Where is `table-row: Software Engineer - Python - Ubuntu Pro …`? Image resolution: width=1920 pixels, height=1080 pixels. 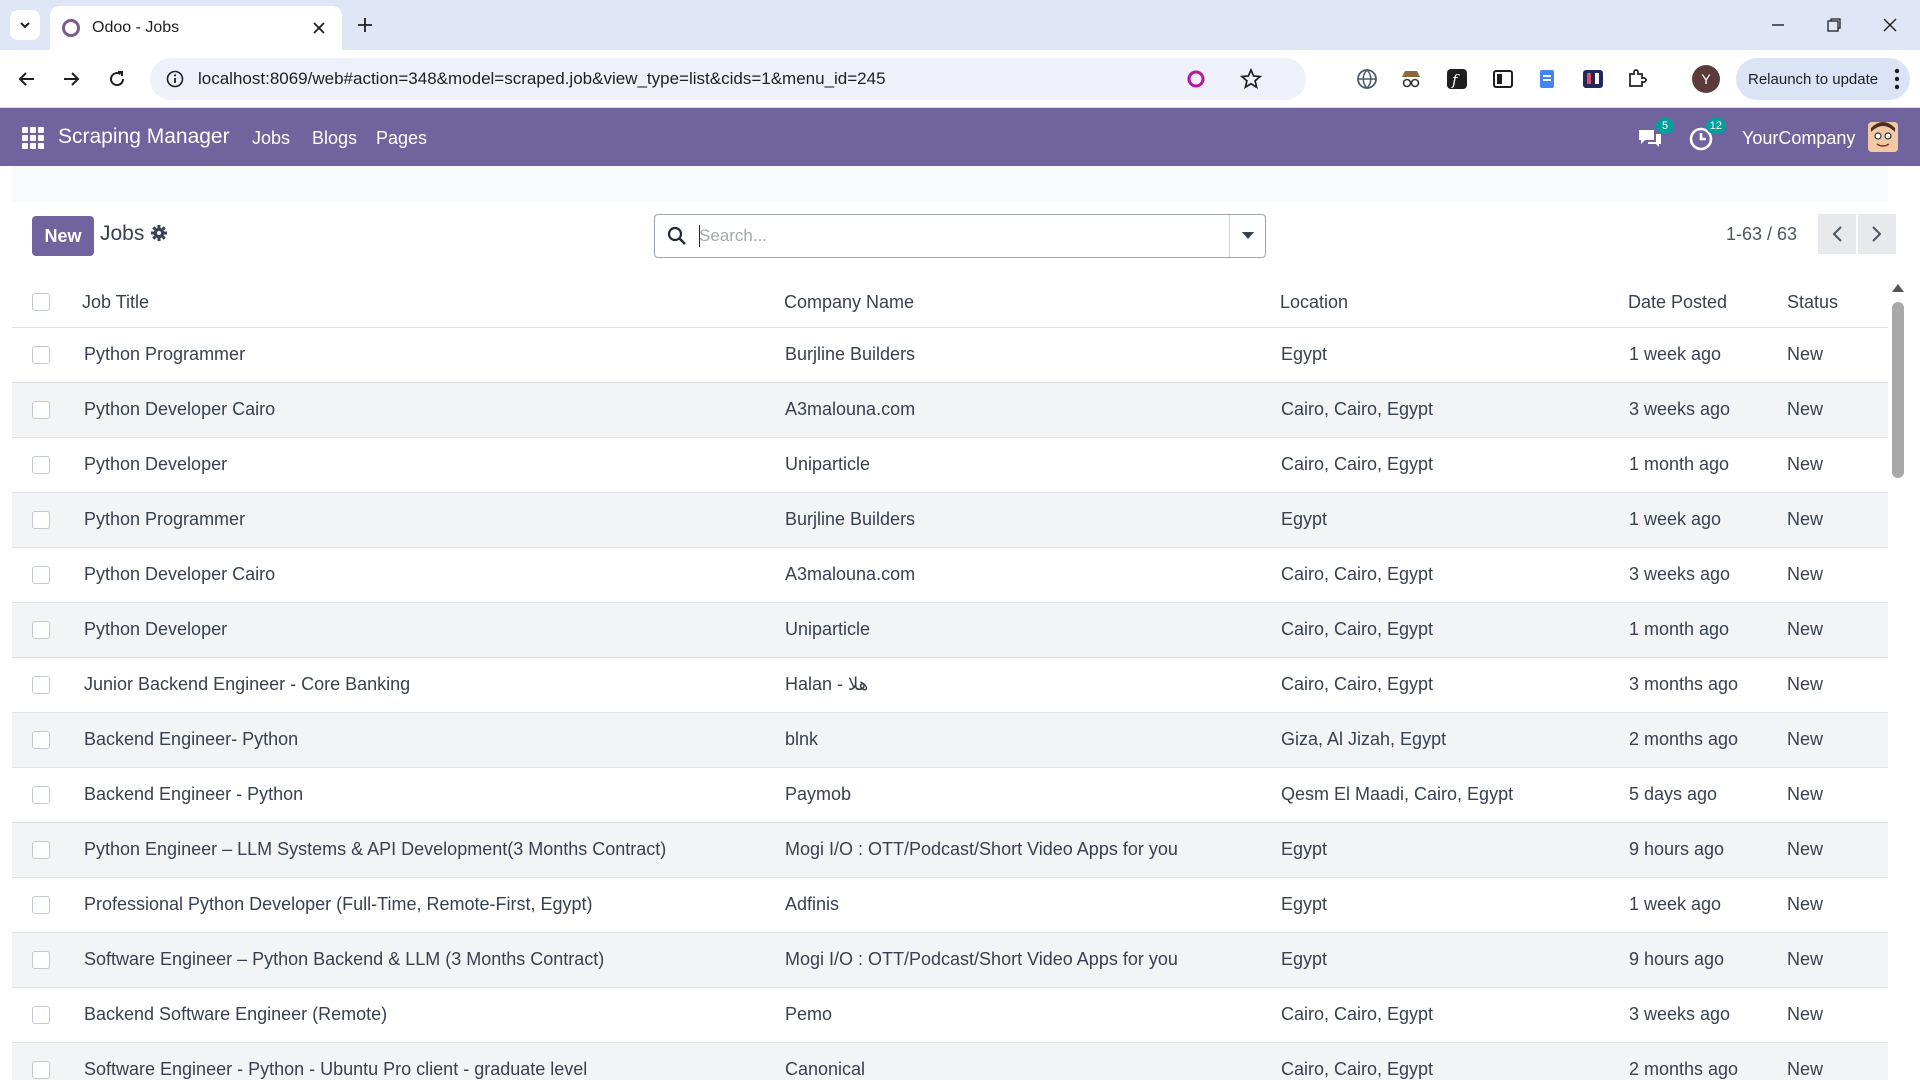 table-row: Software Engineer - Python - Ubuntu Pro … is located at coordinates (950, 1061).